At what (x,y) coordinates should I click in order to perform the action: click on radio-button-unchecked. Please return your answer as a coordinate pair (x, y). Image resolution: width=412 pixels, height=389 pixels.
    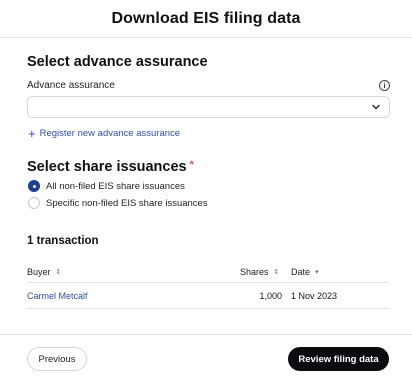
    Looking at the image, I should click on (34, 203).